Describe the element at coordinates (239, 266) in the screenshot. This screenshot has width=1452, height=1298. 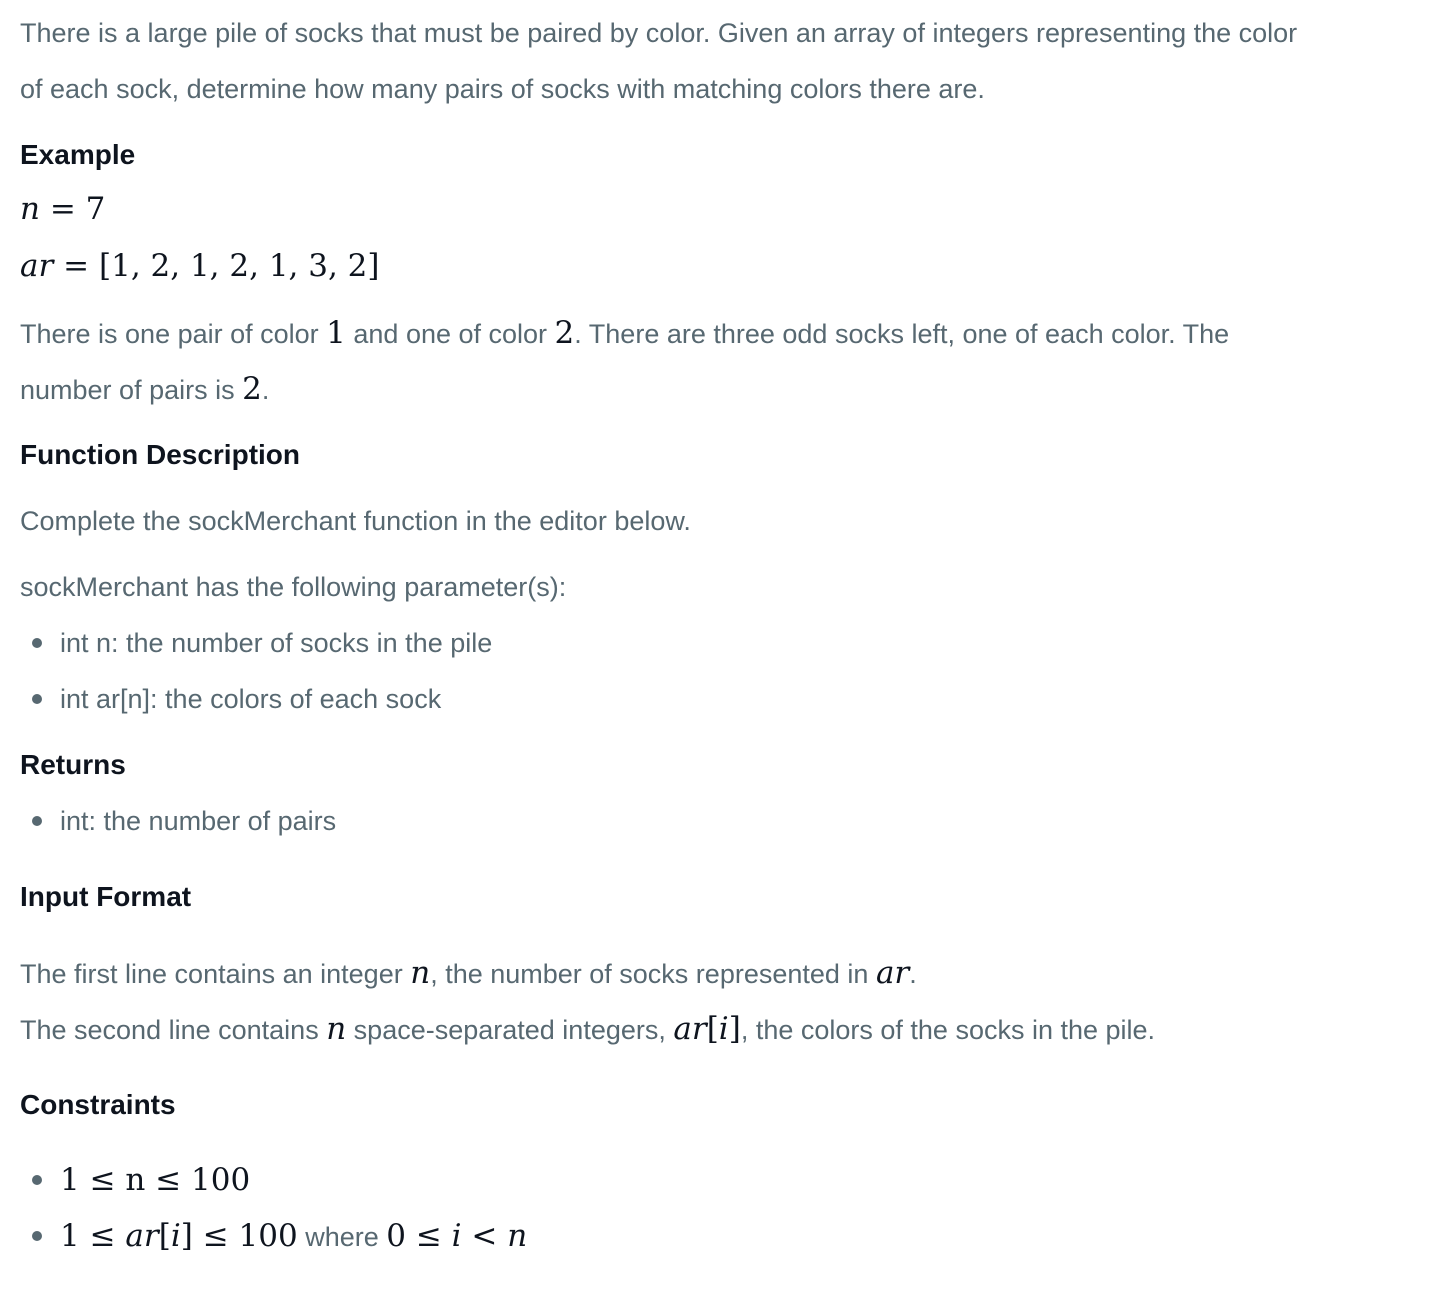
I see `ar-value: [1, 2, 1, 2, 1, 3, 2]` at that location.